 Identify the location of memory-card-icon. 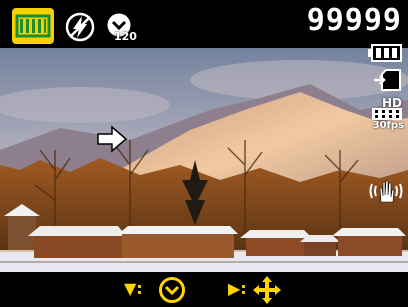
(387, 80).